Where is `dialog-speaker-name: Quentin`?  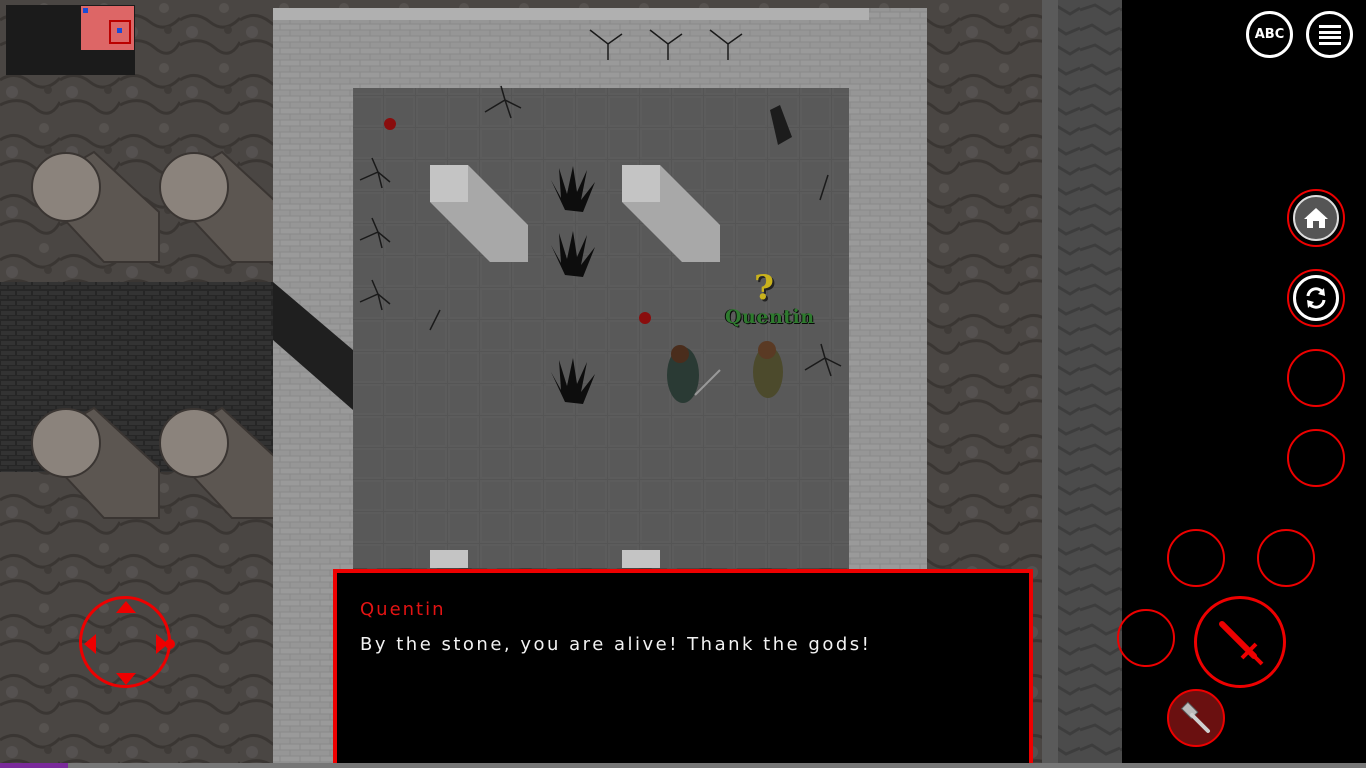
dialog-speaker-name: Quentin is located at coordinates (403, 609).